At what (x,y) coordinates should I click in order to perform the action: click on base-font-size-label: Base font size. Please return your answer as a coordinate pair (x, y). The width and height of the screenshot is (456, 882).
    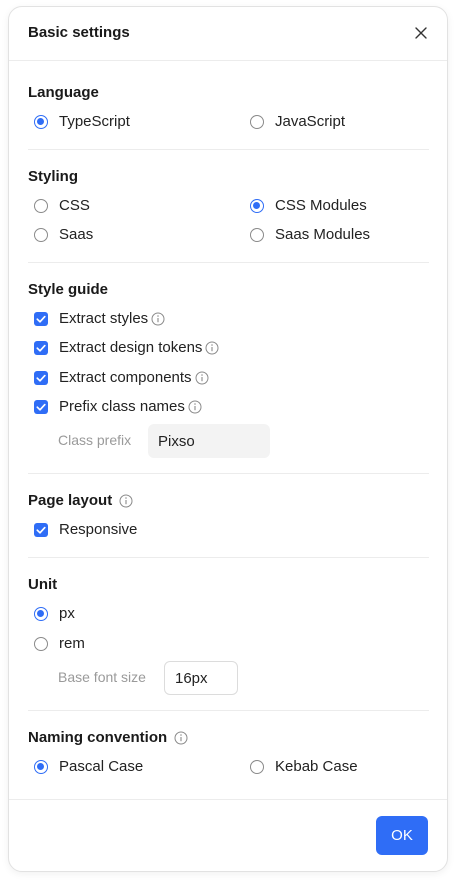
    Looking at the image, I should click on (102, 677).